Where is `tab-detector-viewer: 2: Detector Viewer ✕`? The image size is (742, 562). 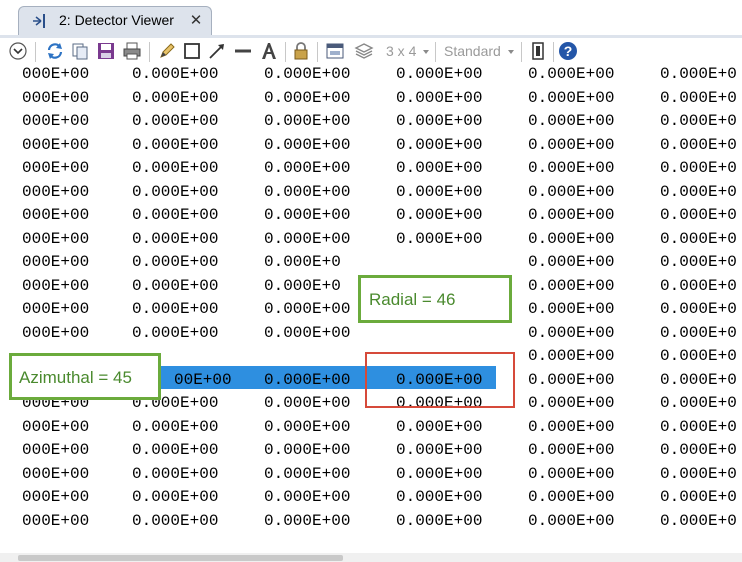
tab-detector-viewer: 2: Detector Viewer ✕ is located at coordinates (115, 21).